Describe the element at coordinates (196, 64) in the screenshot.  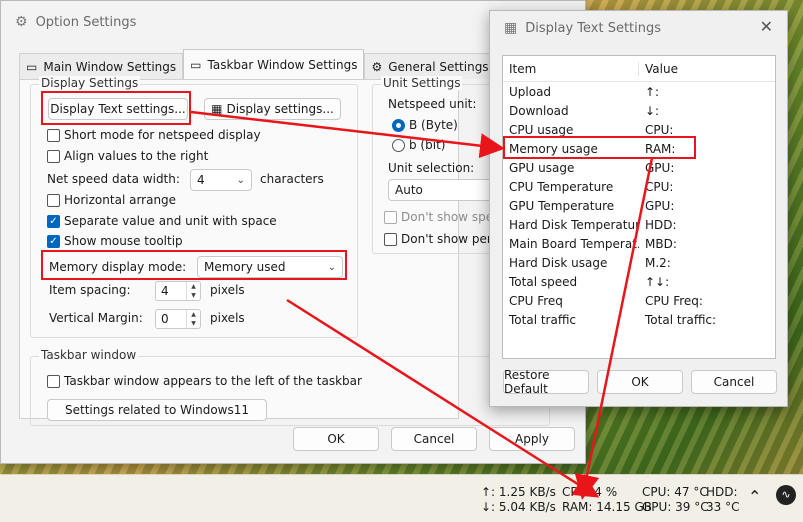
I see `taskbar-icon: ▭` at that location.